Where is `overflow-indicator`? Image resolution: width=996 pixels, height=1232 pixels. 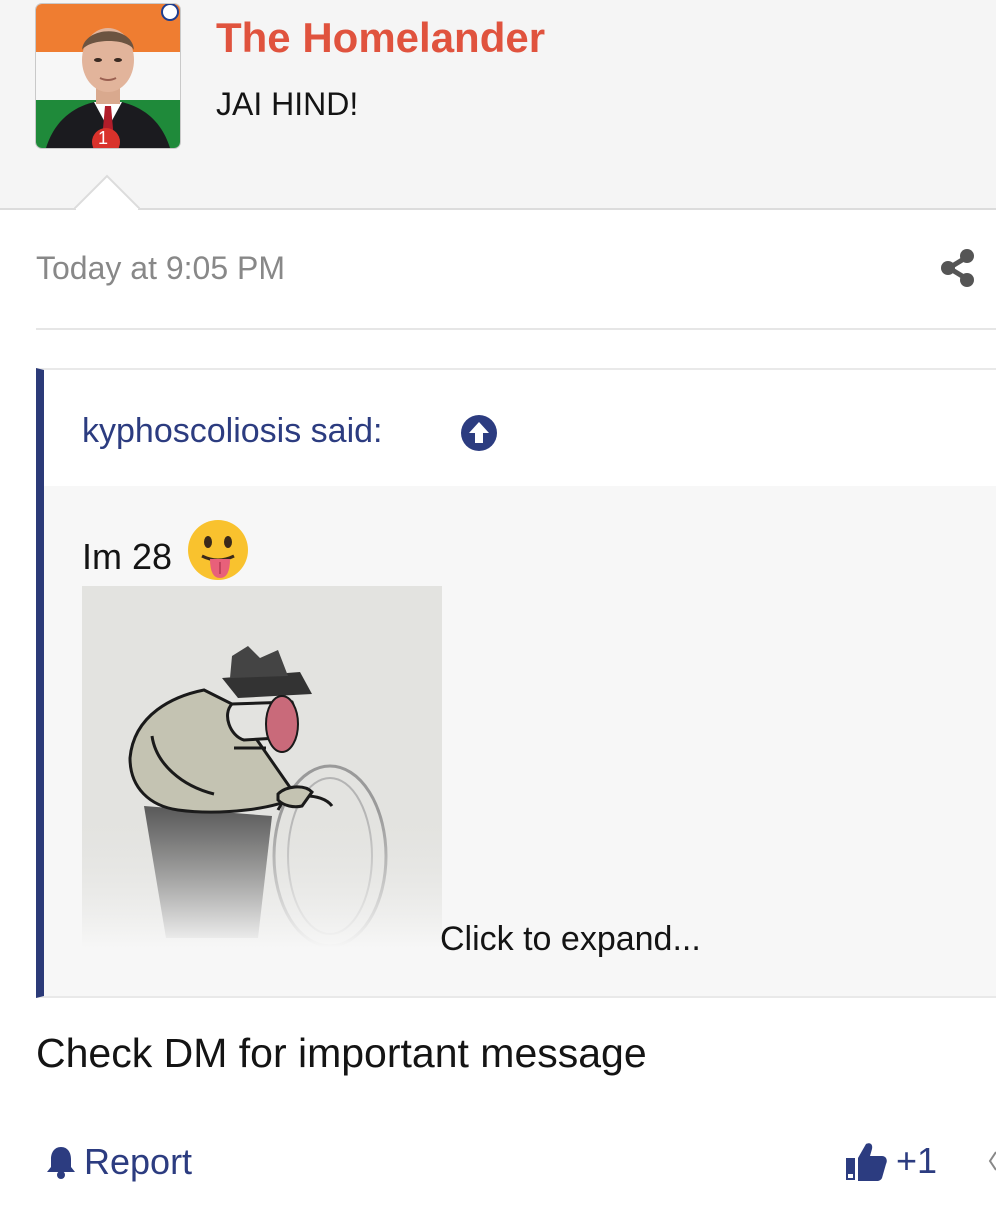
overflow-indicator is located at coordinates (992, 1161).